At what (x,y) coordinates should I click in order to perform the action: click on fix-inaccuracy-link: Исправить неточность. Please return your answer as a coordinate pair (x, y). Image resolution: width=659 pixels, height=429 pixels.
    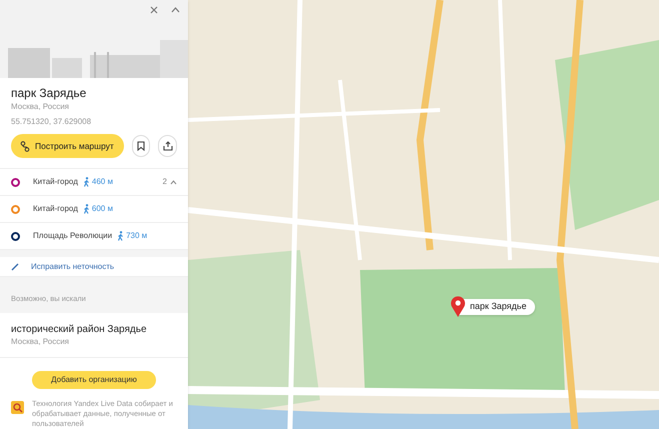
    Looking at the image, I should click on (72, 266).